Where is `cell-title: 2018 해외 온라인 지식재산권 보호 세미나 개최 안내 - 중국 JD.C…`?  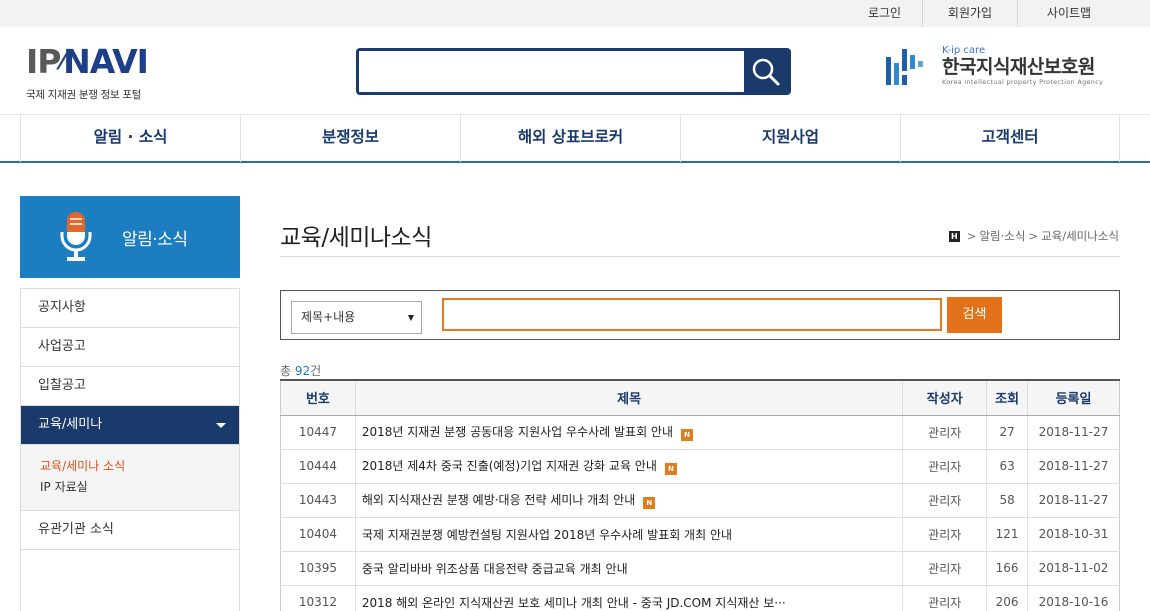
cell-title: 2018 해외 온라인 지식재산권 보호 세미나 개최 안내 - 중국 JD.C… is located at coordinates (628, 598).